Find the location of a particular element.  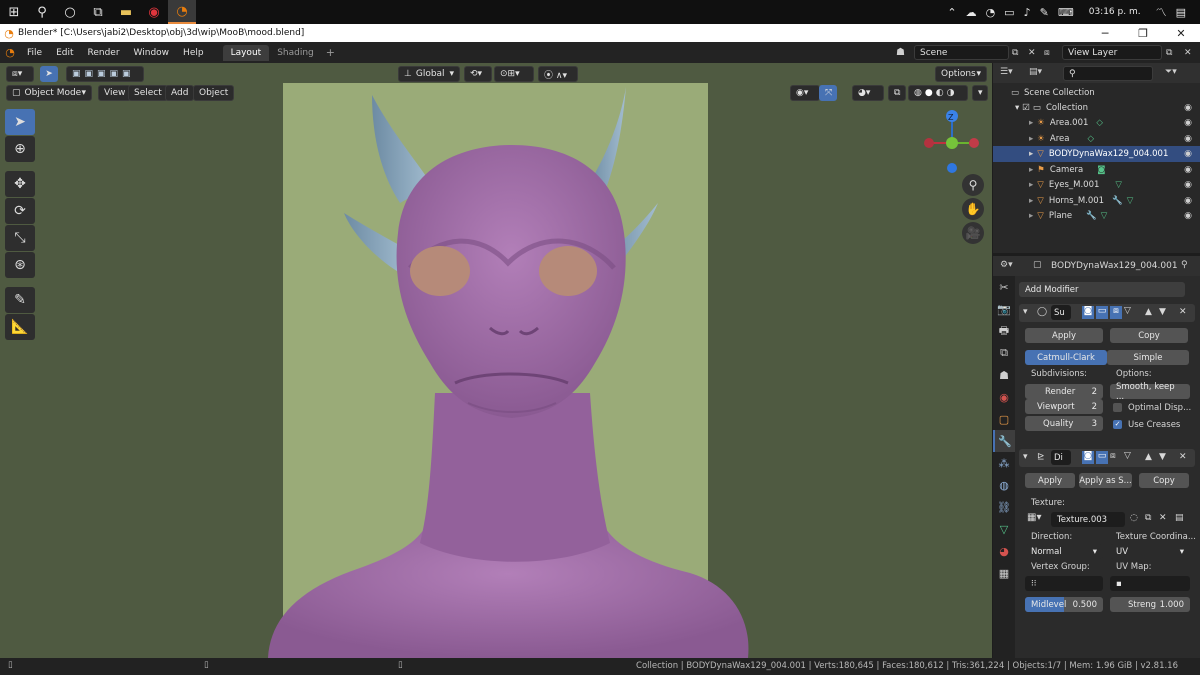

displace-modifier-header: ▾ ⊵ Di ◙ ▭ ⧈ ▽ ▲ ▼ ✕ is located at coordinates (1107, 458).